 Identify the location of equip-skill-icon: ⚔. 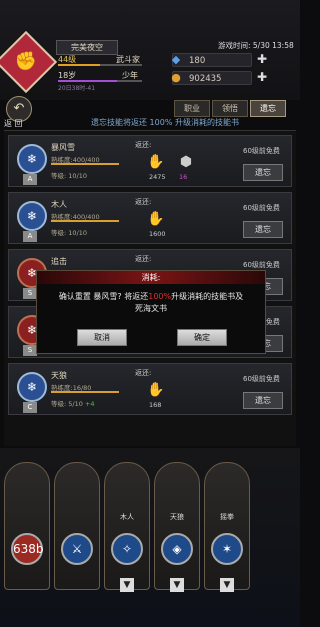
(77, 549).